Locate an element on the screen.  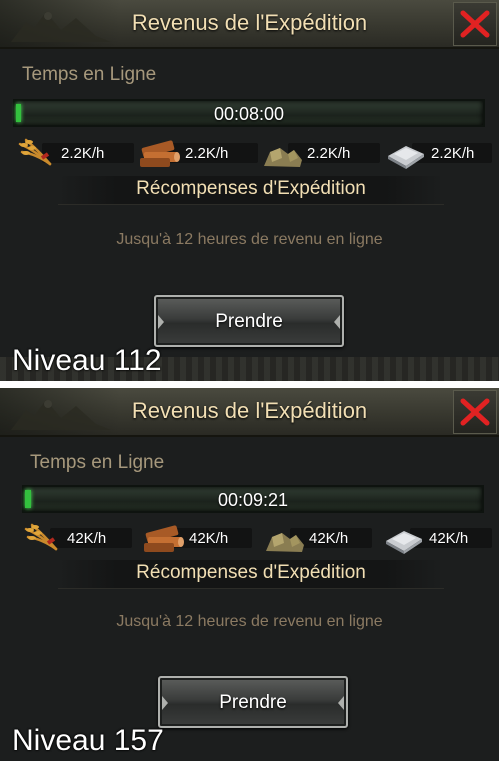
wheat-rate: 42K/h is located at coordinates (87, 538).